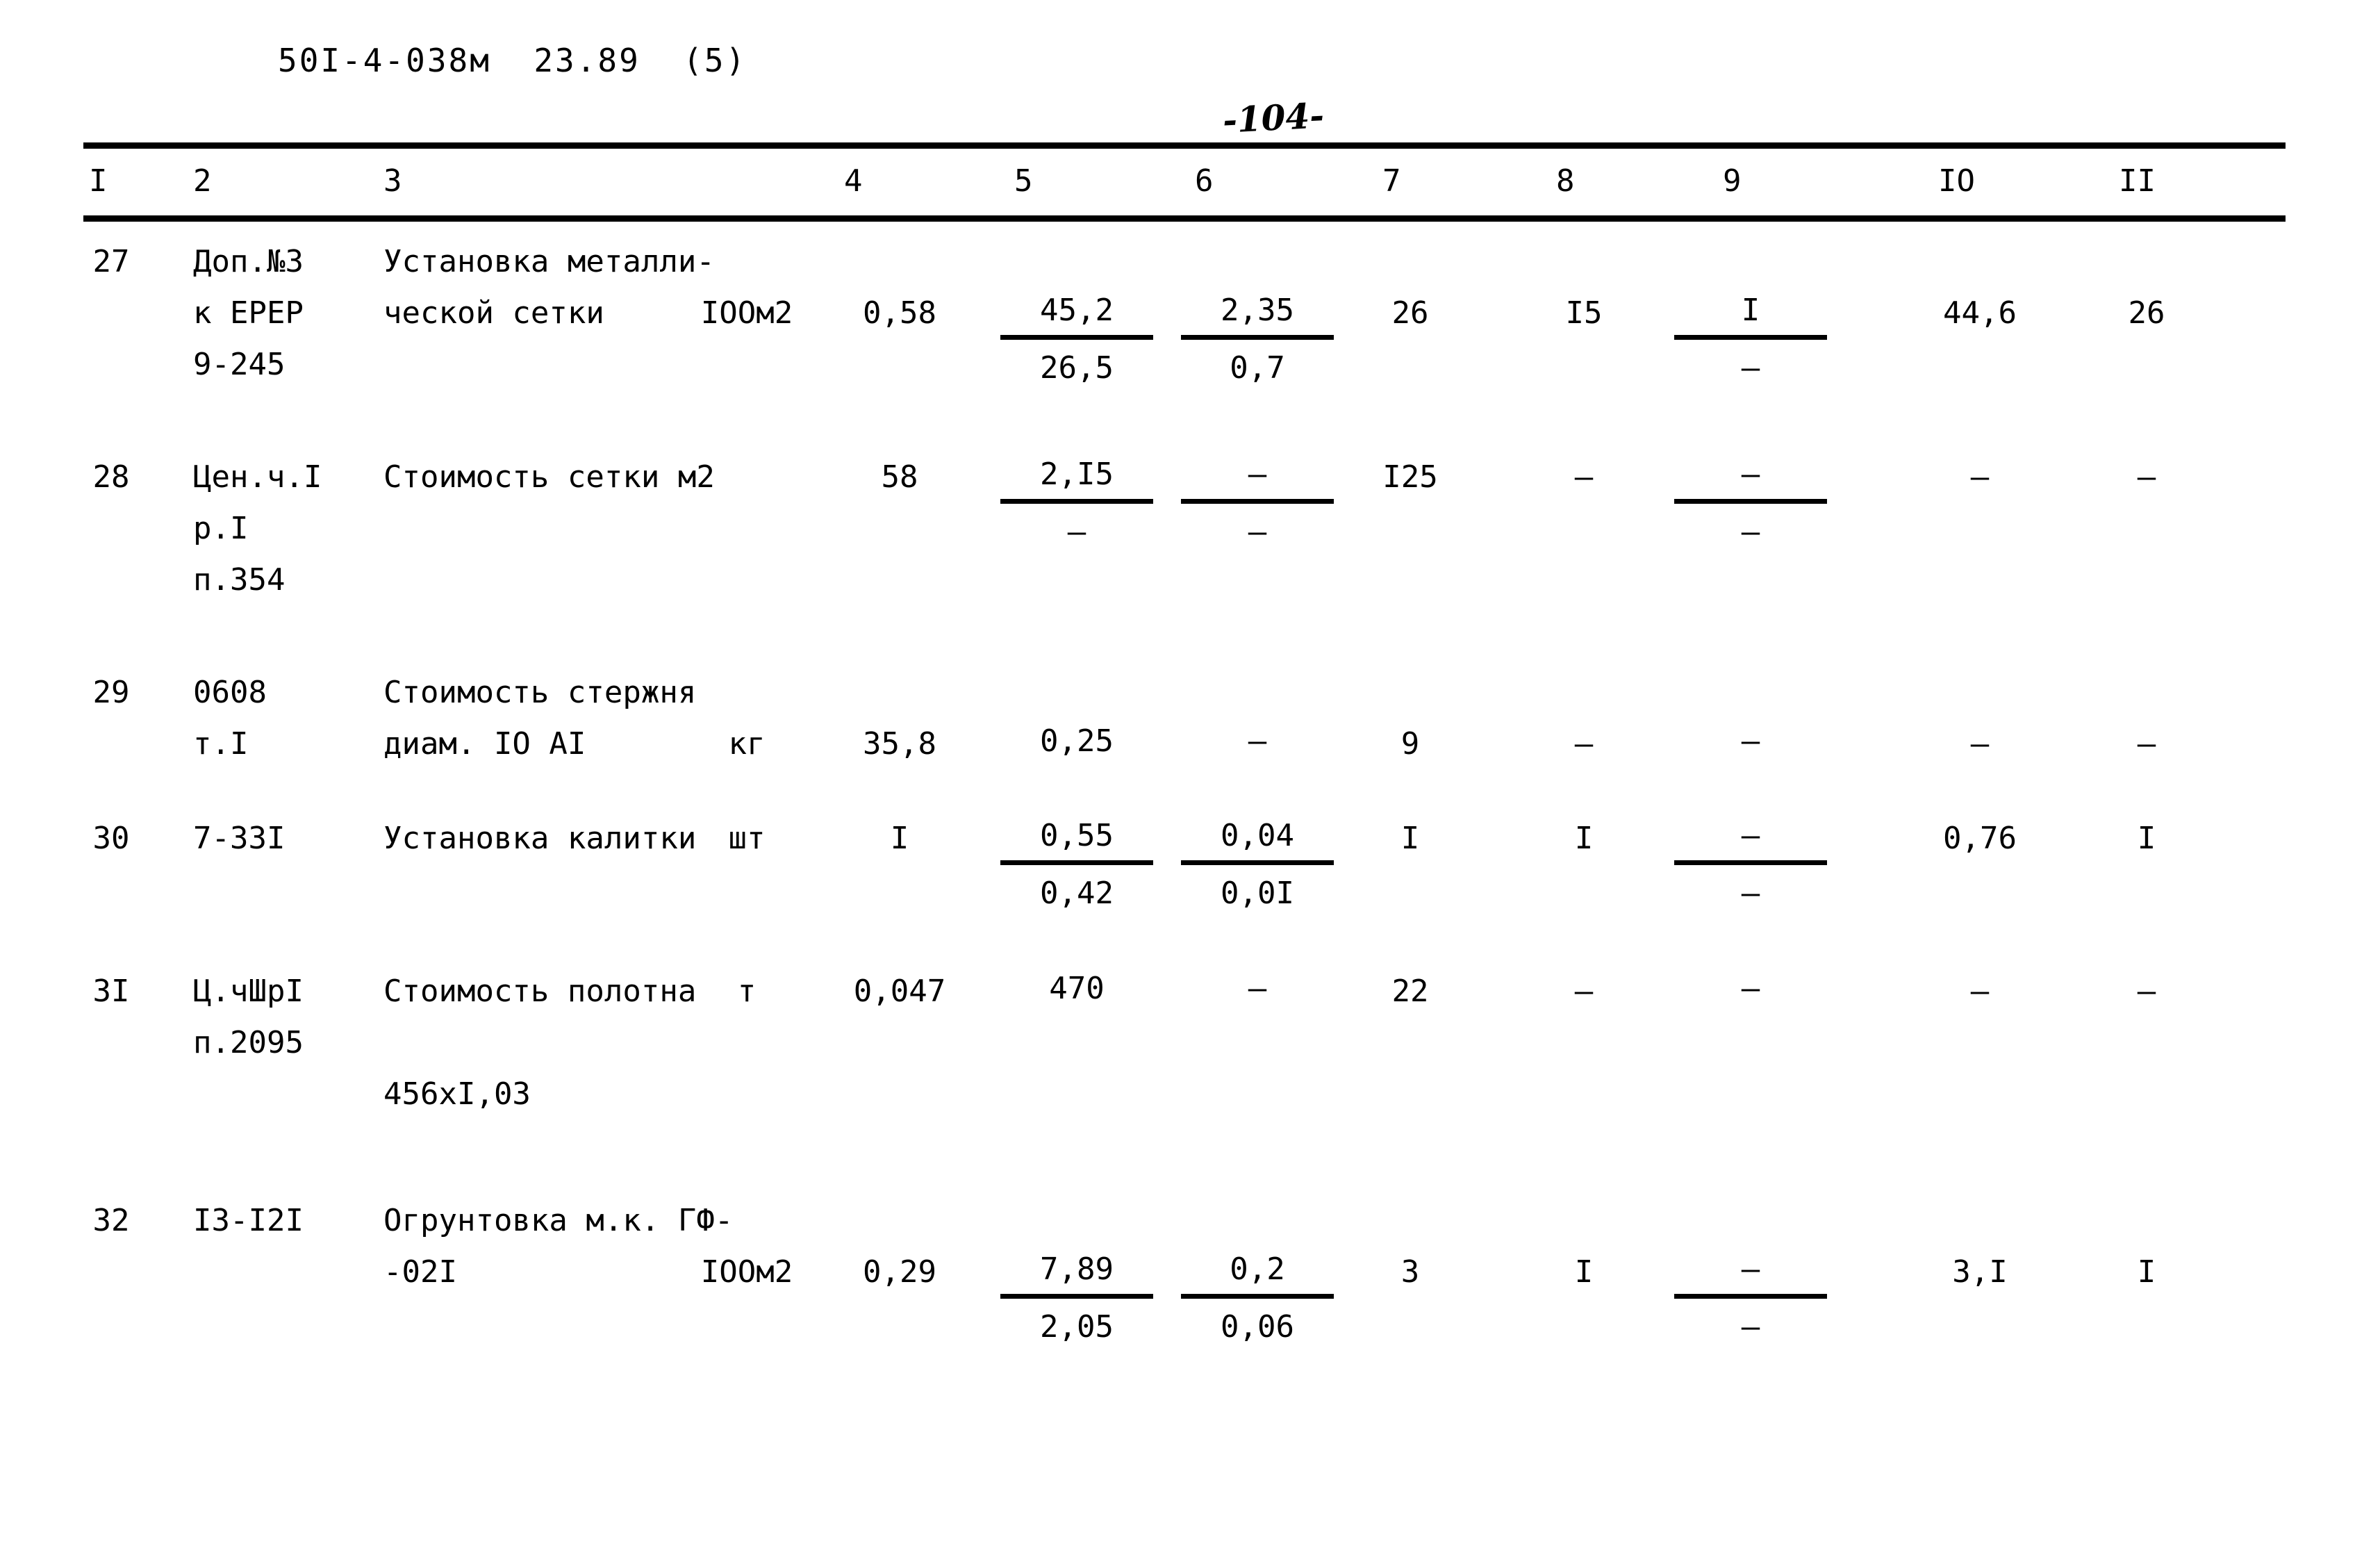 The height and width of the screenshot is (1560, 2380). What do you see at coordinates (248, 313) in the screenshot?
I see `row-reference-code-line: к ЕРЕР` at bounding box center [248, 313].